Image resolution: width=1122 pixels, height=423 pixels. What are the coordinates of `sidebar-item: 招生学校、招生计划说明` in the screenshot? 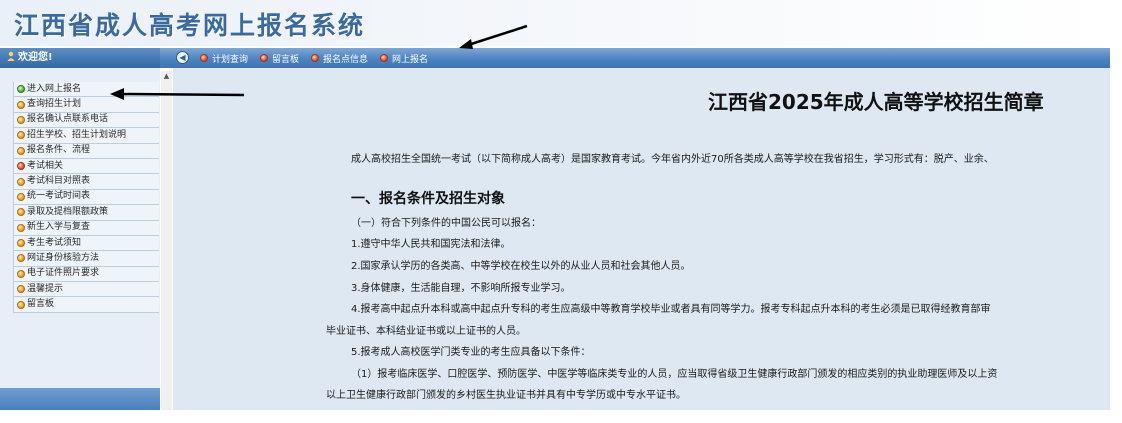 It's located at (86, 136).